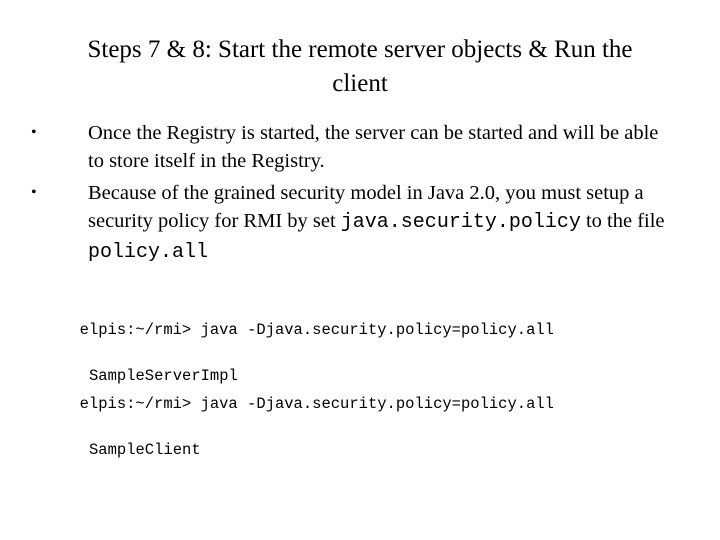  Describe the element at coordinates (145, 450) in the screenshot. I see `command-continuation: SampleClient` at that location.